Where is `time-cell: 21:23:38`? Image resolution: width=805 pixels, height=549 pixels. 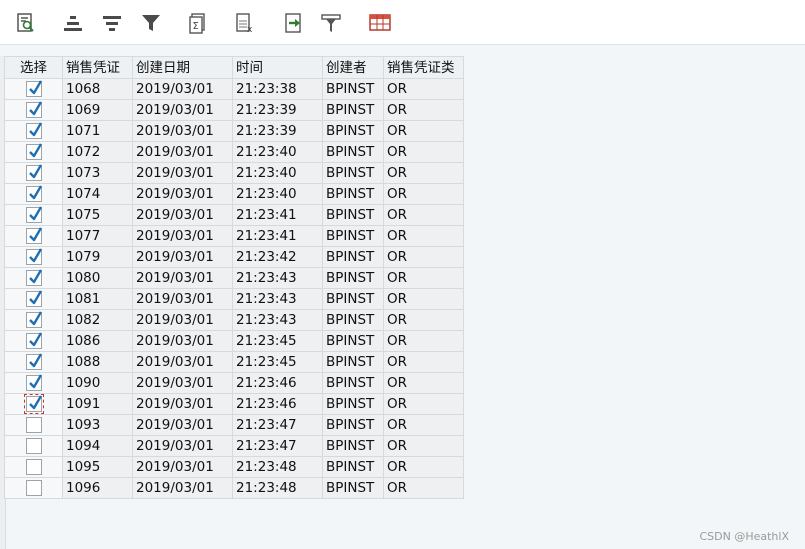
time-cell: 21:23:38 is located at coordinates (277, 89).